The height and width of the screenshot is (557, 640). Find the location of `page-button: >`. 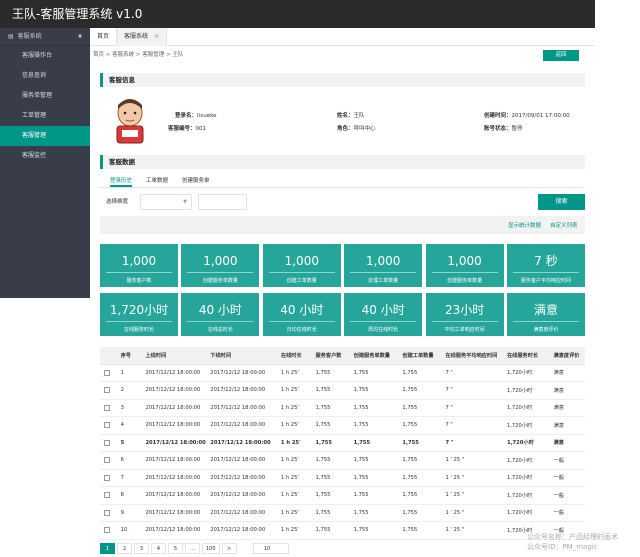

page-button: > is located at coordinates (229, 548).